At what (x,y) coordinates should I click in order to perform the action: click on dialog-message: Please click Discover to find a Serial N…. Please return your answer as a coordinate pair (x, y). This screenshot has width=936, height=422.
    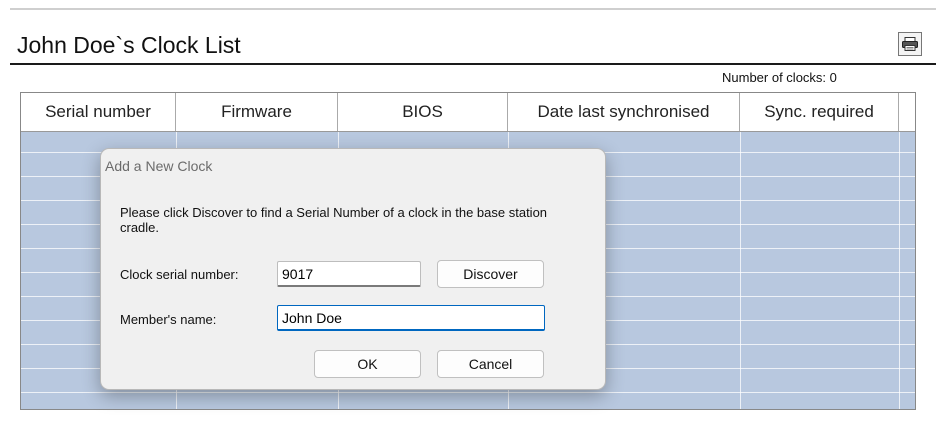
    Looking at the image, I should click on (334, 220).